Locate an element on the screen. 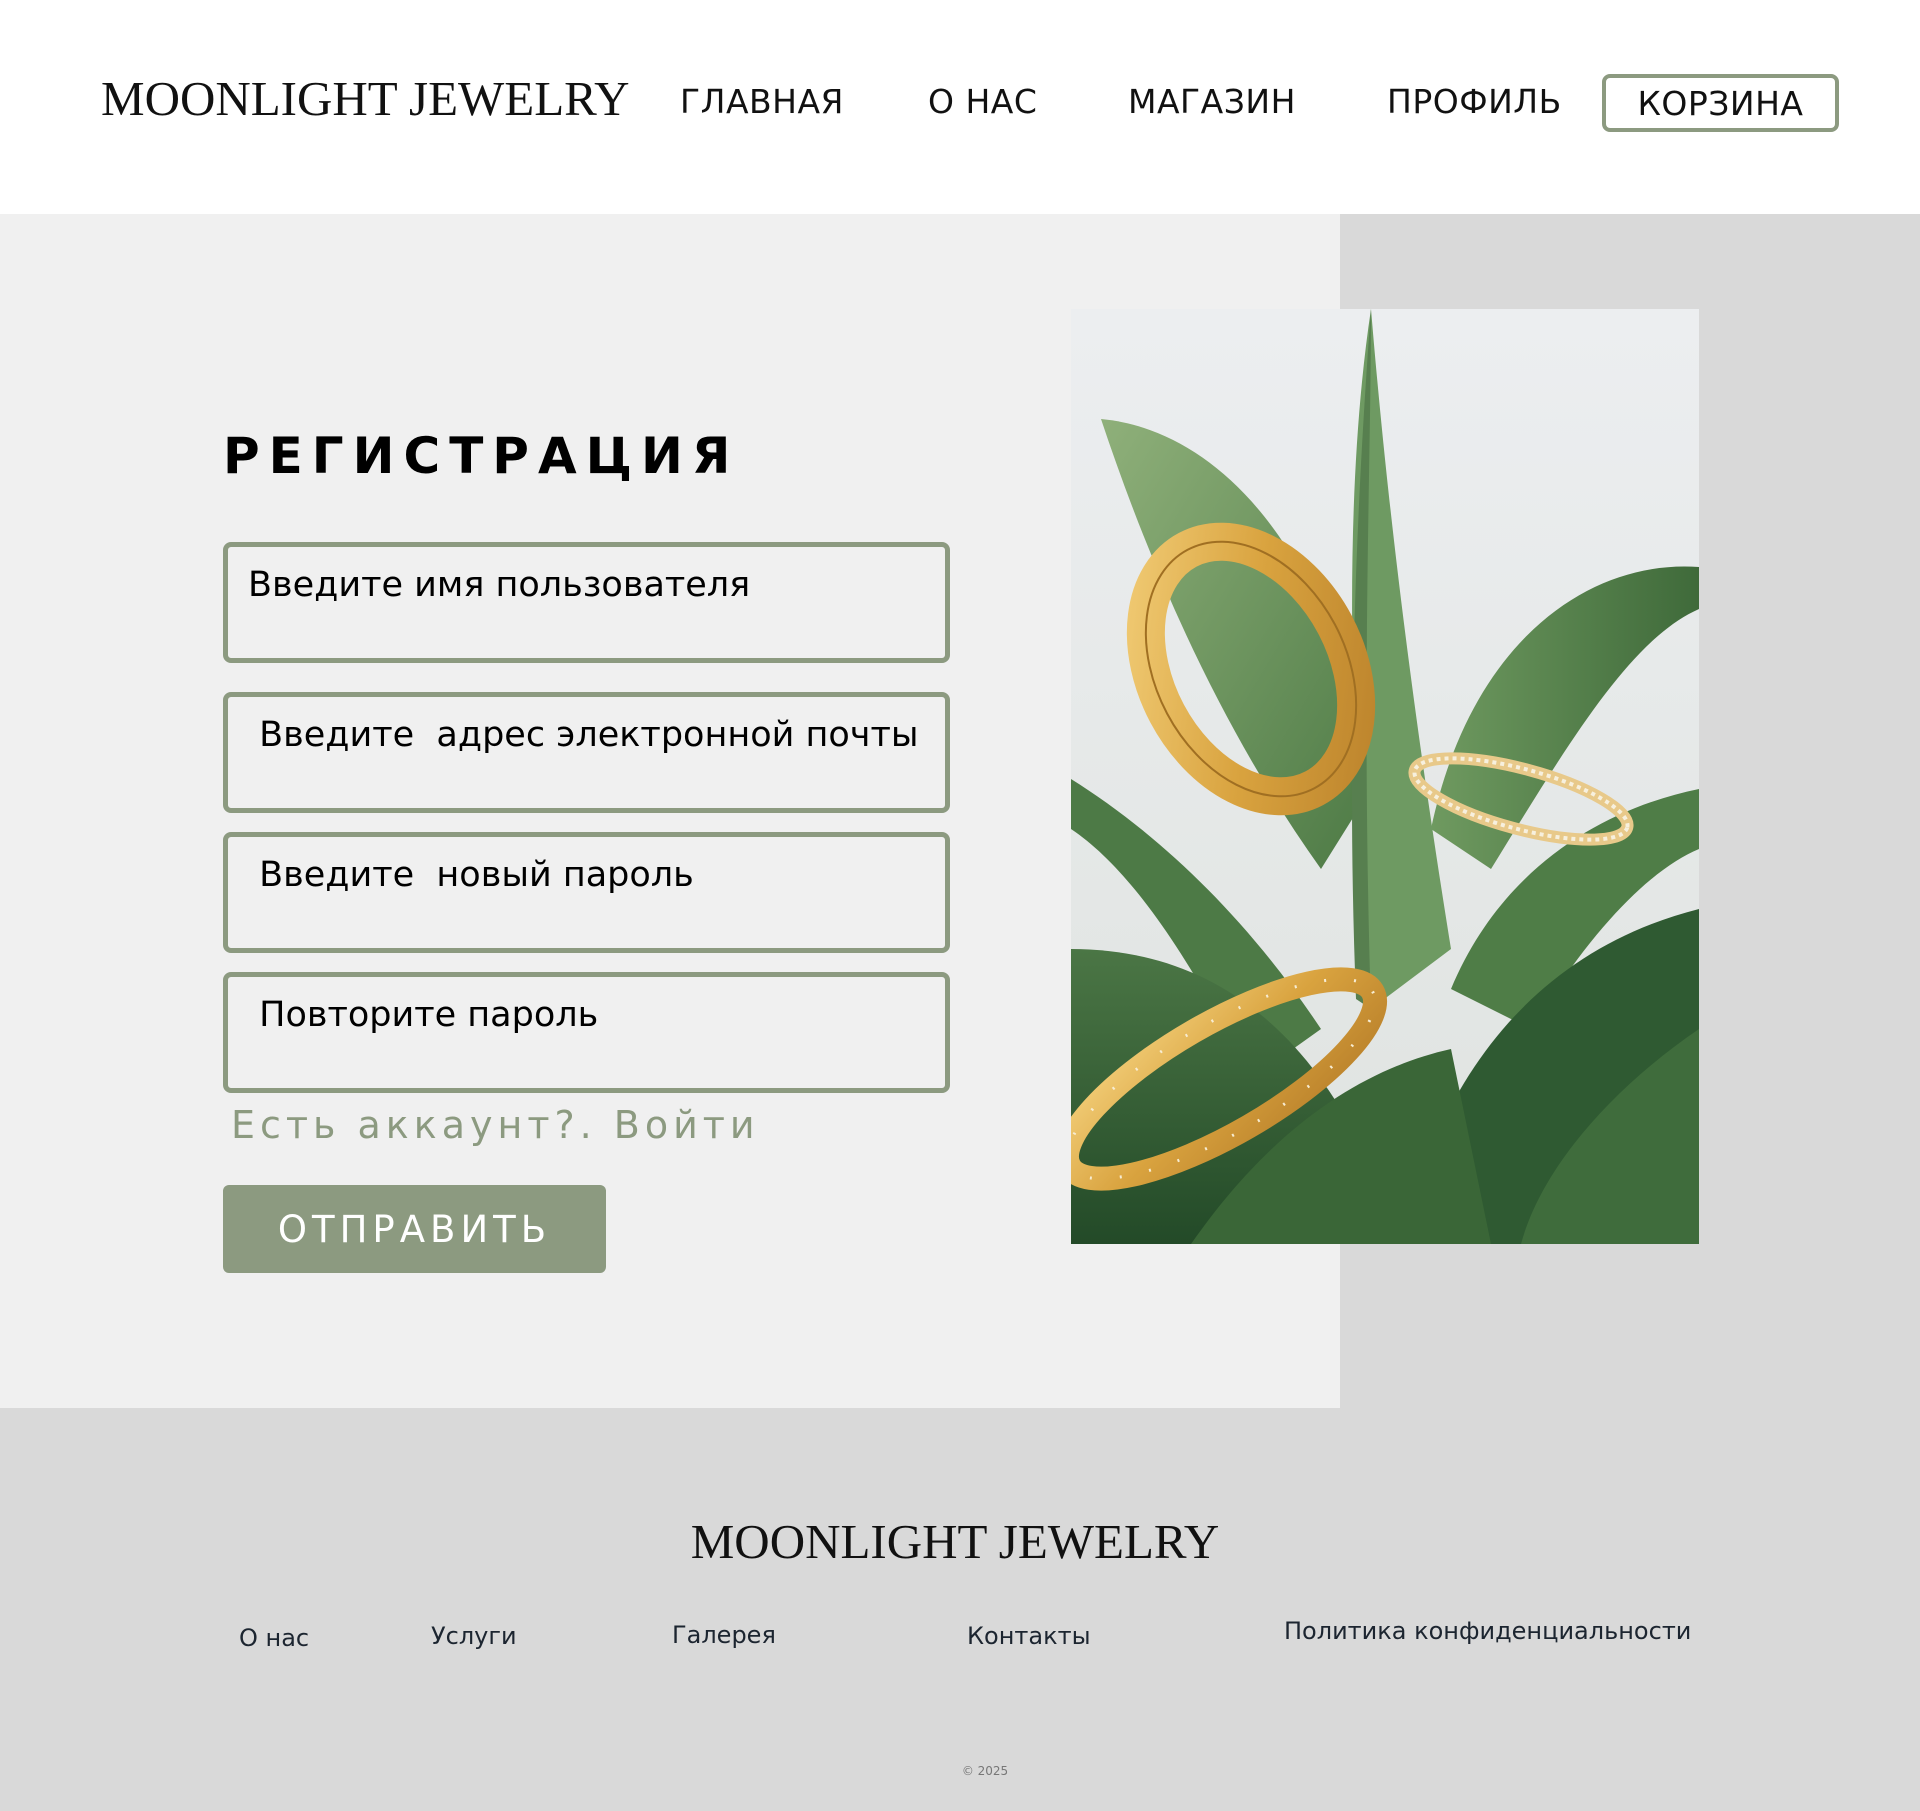 The width and height of the screenshot is (1920, 1811). footer-link-services: Услуги is located at coordinates (474, 1636).